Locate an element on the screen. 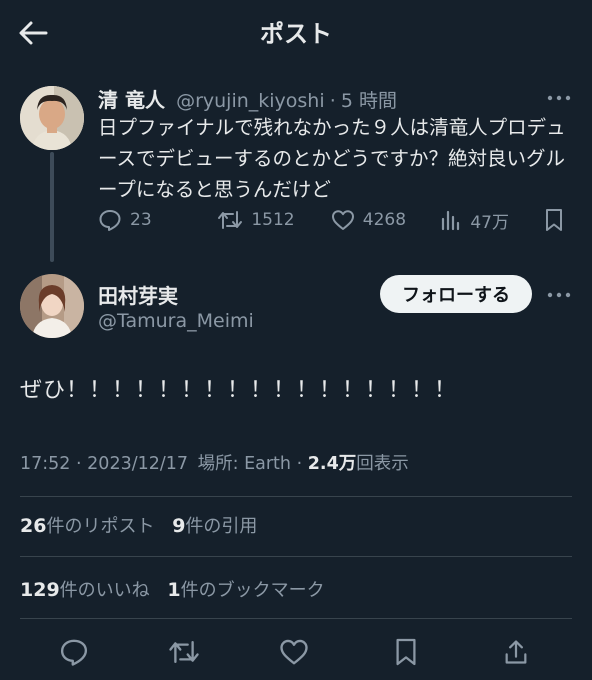  parent-avatar is located at coordinates (52, 118).